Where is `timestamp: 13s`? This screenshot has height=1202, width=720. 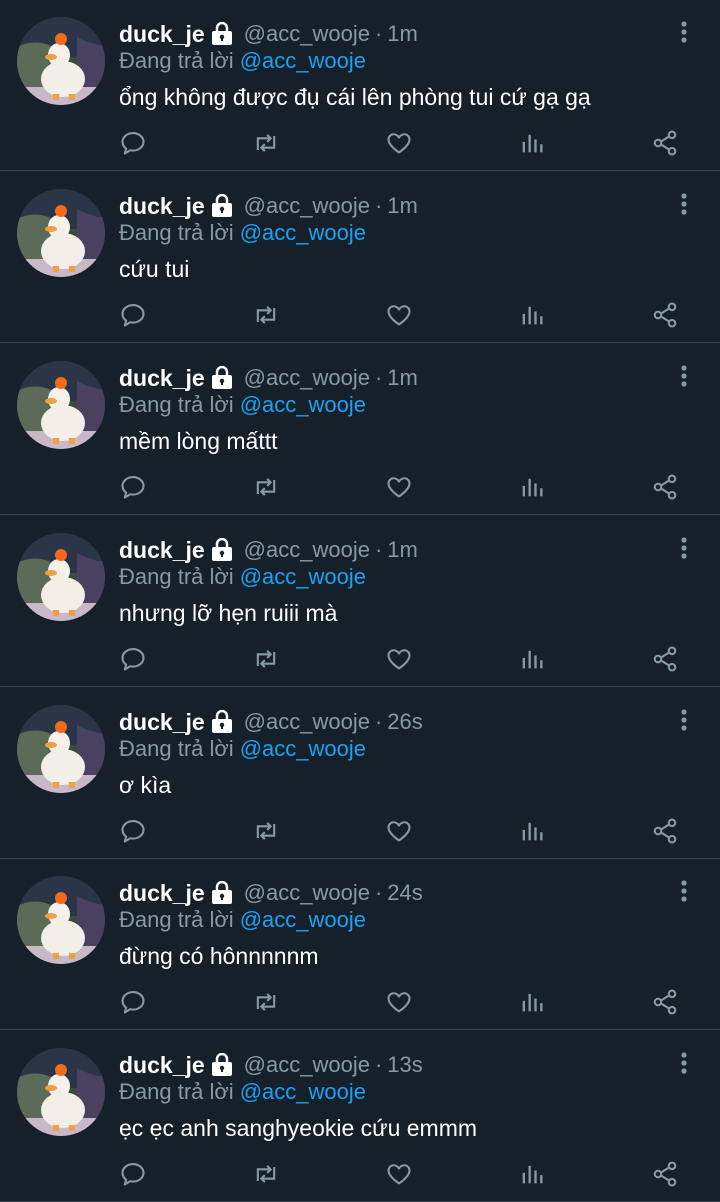 timestamp: 13s is located at coordinates (404, 1065).